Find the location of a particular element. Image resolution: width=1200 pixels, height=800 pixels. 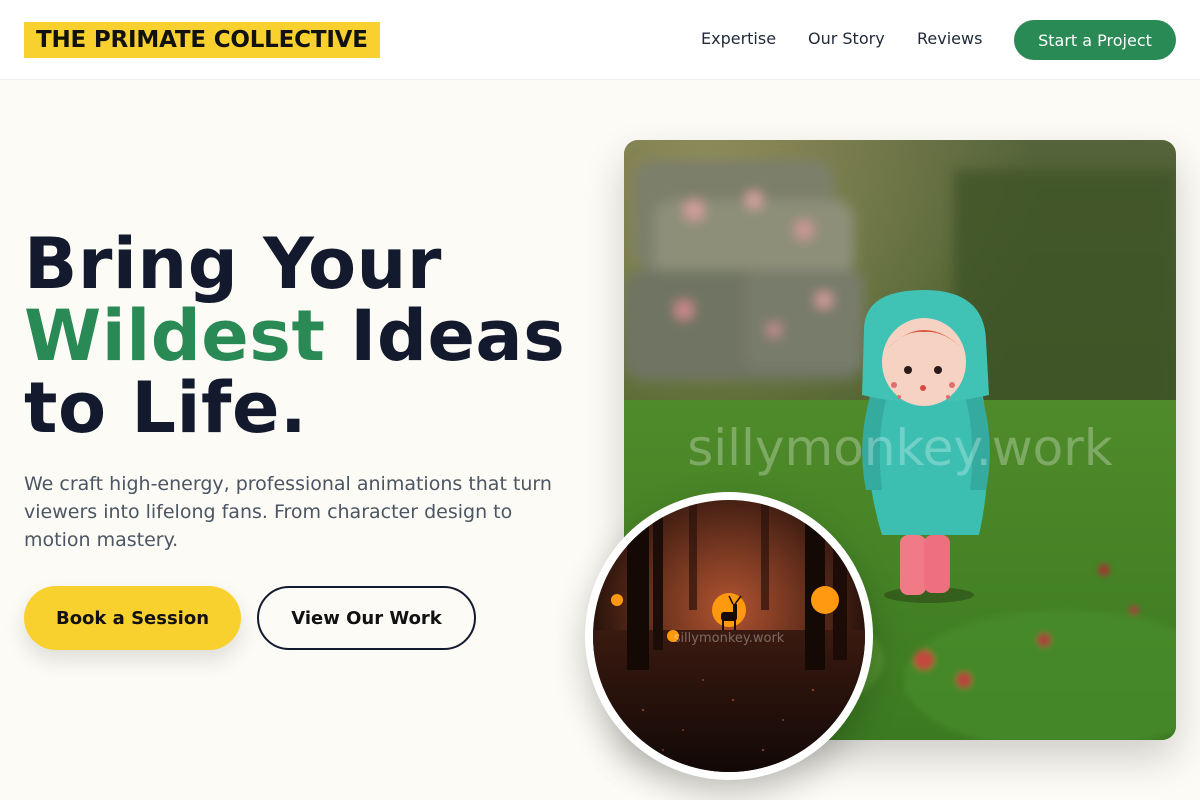

main-image-watermark: sillymonkey.work is located at coordinates (900, 448).